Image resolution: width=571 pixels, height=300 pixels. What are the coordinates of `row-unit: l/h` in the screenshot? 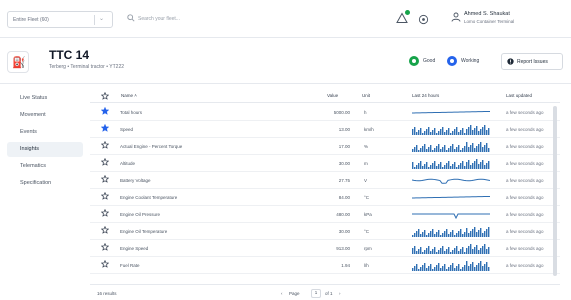 It's located at (366, 265).